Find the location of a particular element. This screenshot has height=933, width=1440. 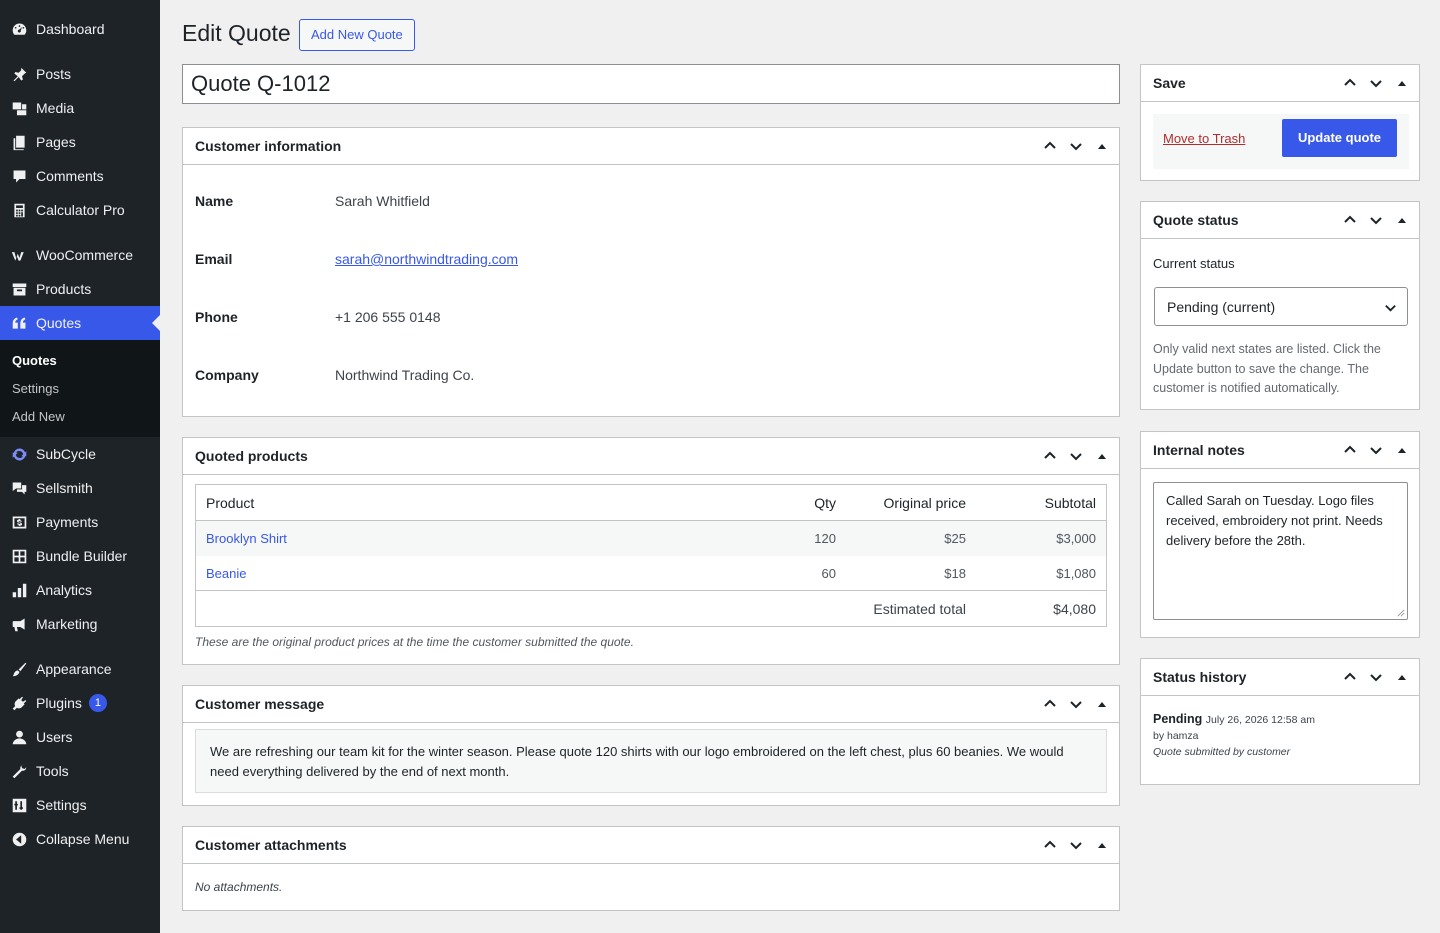

chevron-down-icon is located at coordinates (1390, 308).